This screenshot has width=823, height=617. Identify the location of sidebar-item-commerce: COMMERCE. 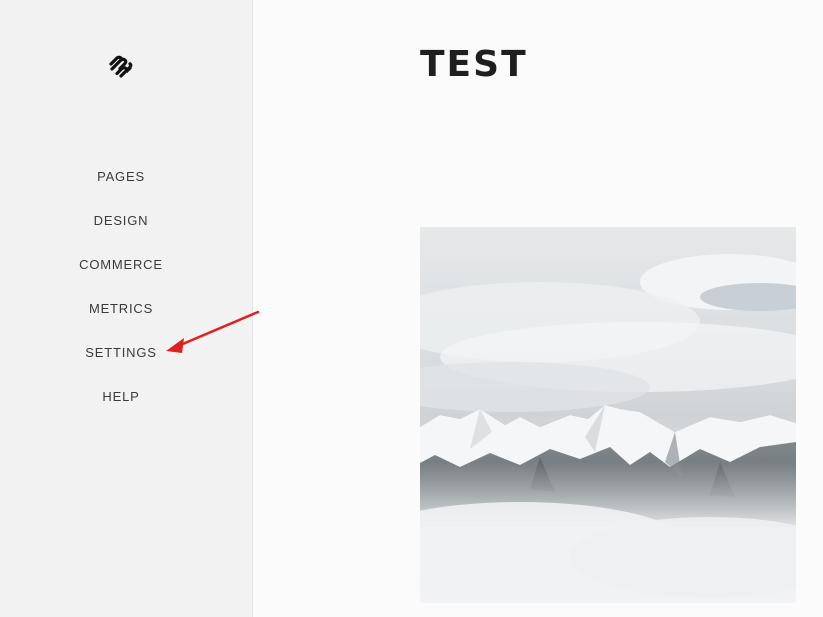
(121, 277).